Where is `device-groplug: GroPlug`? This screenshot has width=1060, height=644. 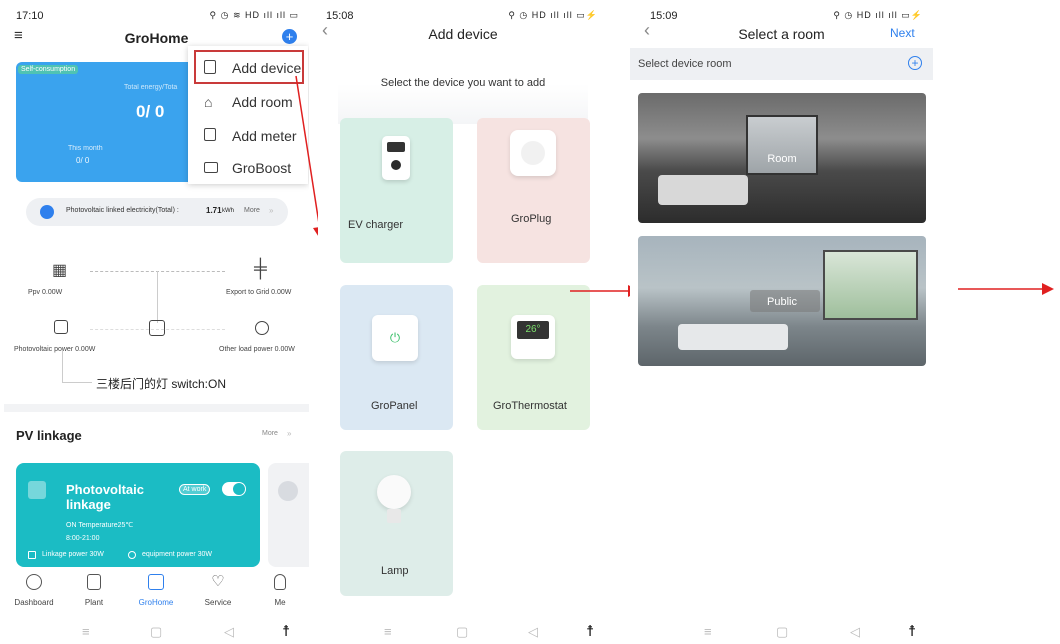
device-groplug: GroPlug is located at coordinates (533, 190).